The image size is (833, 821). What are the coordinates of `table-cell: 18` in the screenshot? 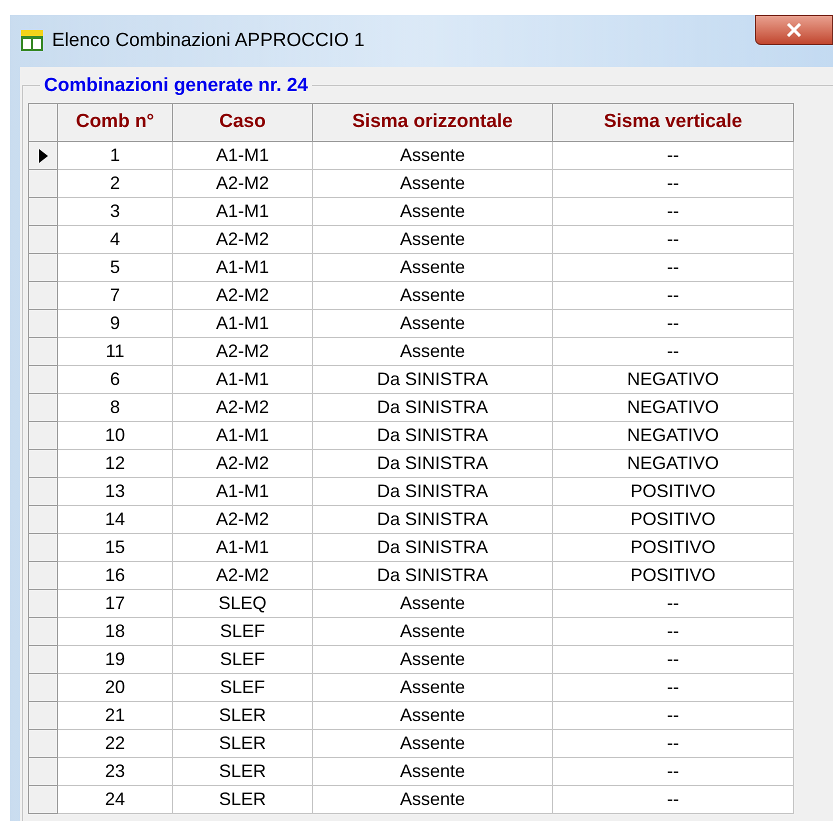 It's located at (115, 632).